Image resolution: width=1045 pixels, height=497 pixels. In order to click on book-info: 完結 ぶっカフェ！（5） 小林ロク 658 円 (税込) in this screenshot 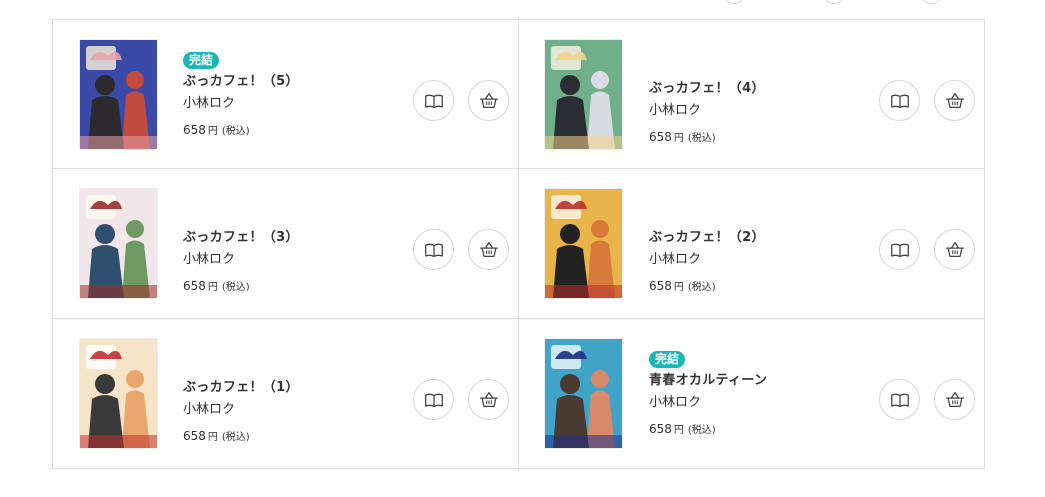, I will do `click(241, 94)`.